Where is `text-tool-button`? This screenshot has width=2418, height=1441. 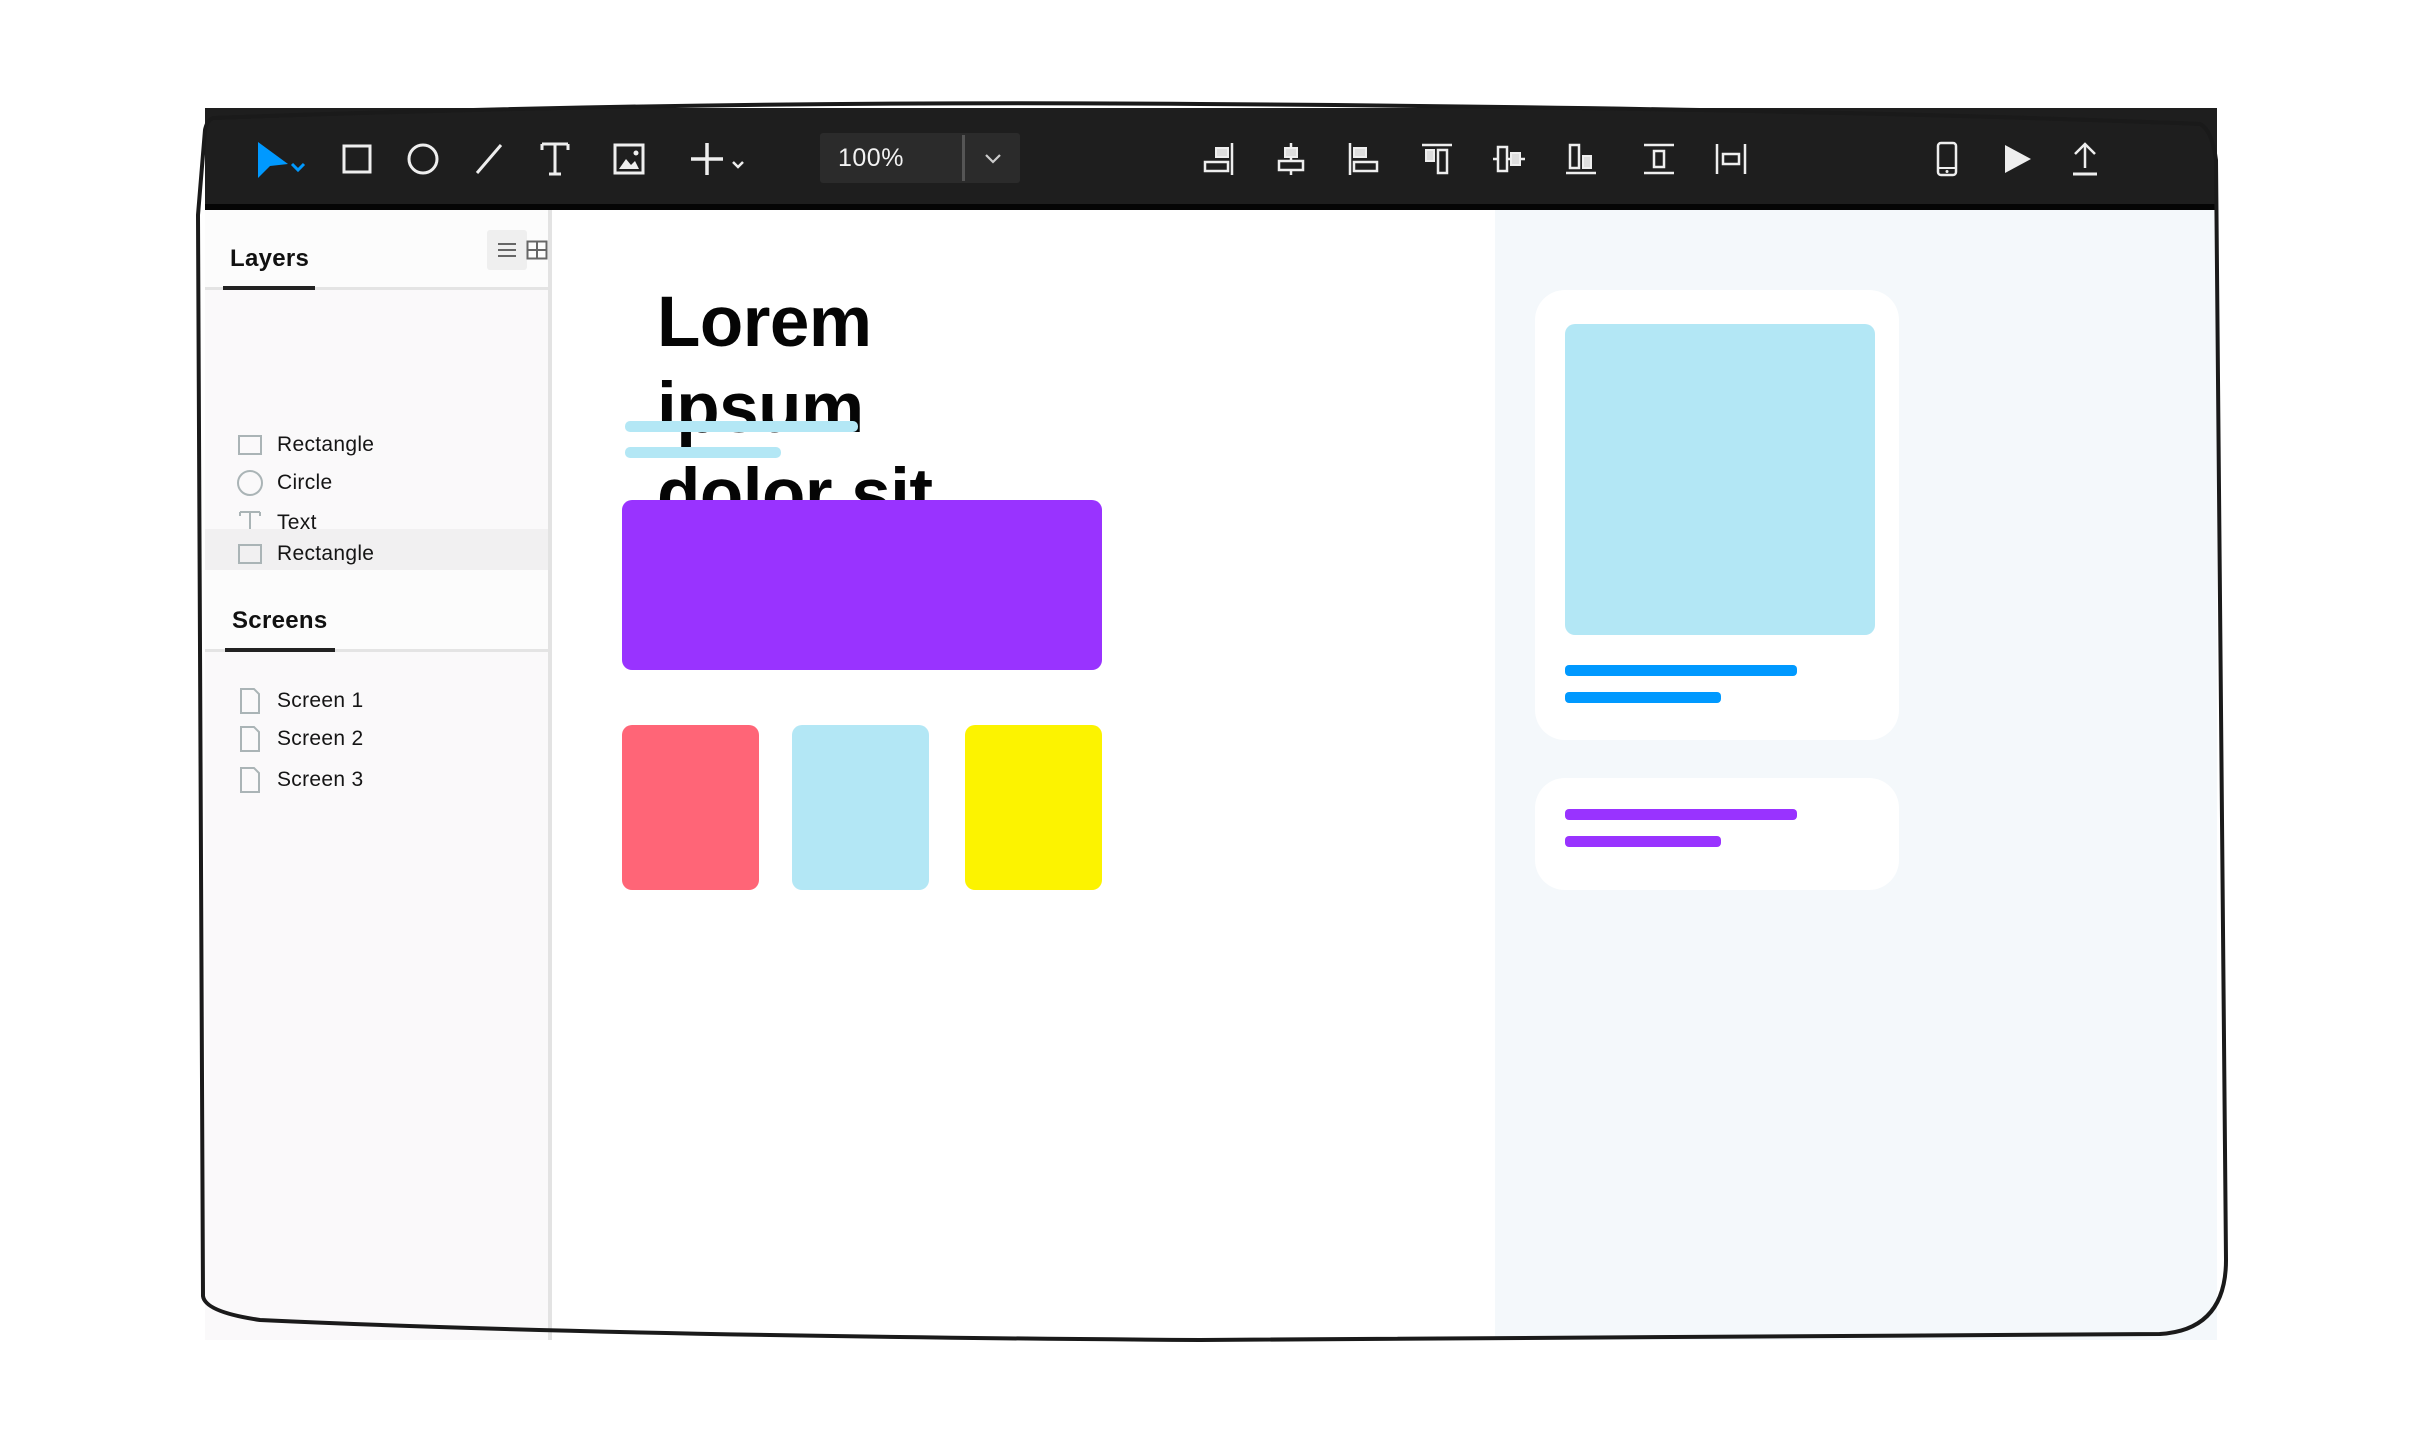 text-tool-button is located at coordinates (555, 159).